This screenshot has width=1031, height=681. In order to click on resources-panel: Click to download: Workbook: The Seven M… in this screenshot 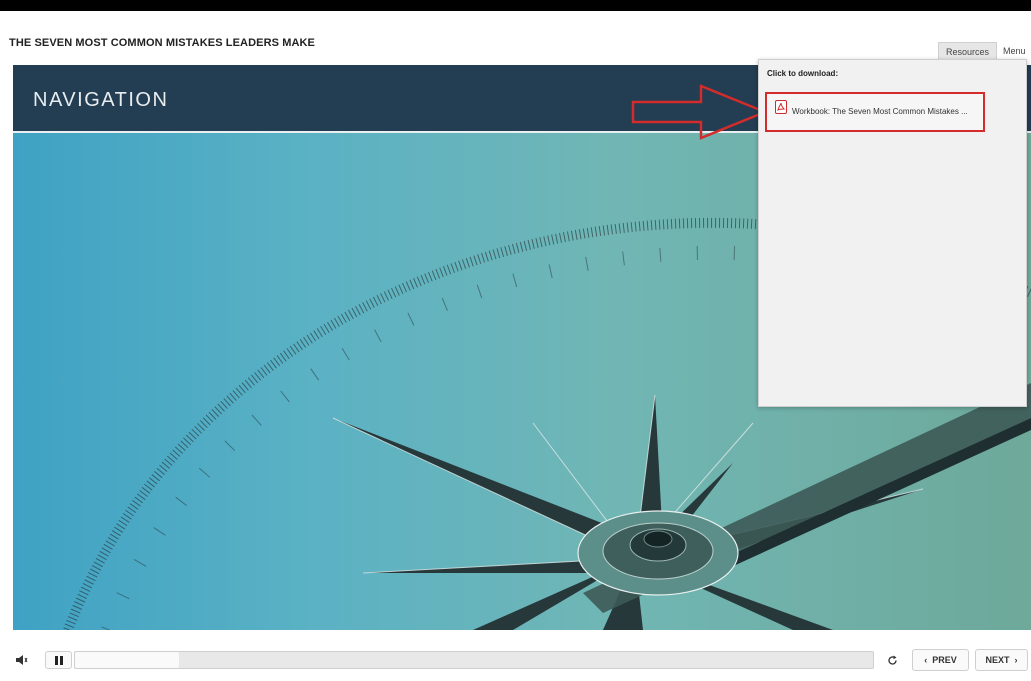, I will do `click(892, 233)`.